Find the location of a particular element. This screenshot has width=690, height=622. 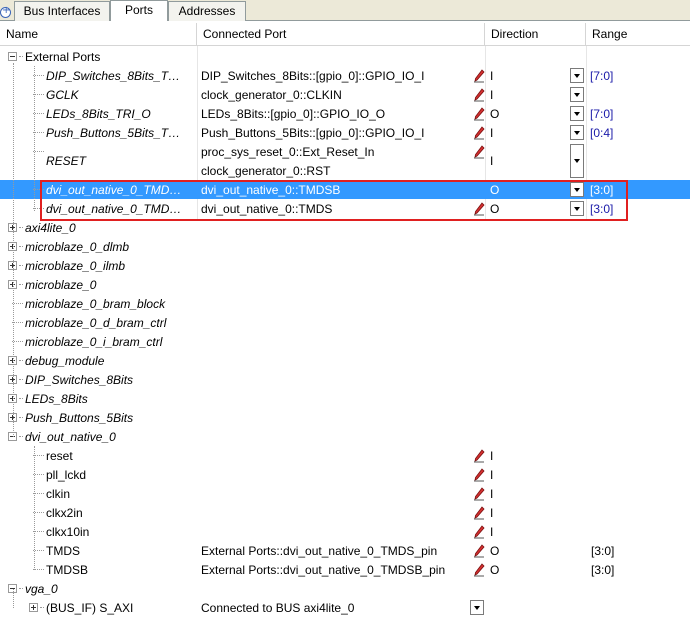

table-row: microblaze_0_ilmb is located at coordinates (345, 265).